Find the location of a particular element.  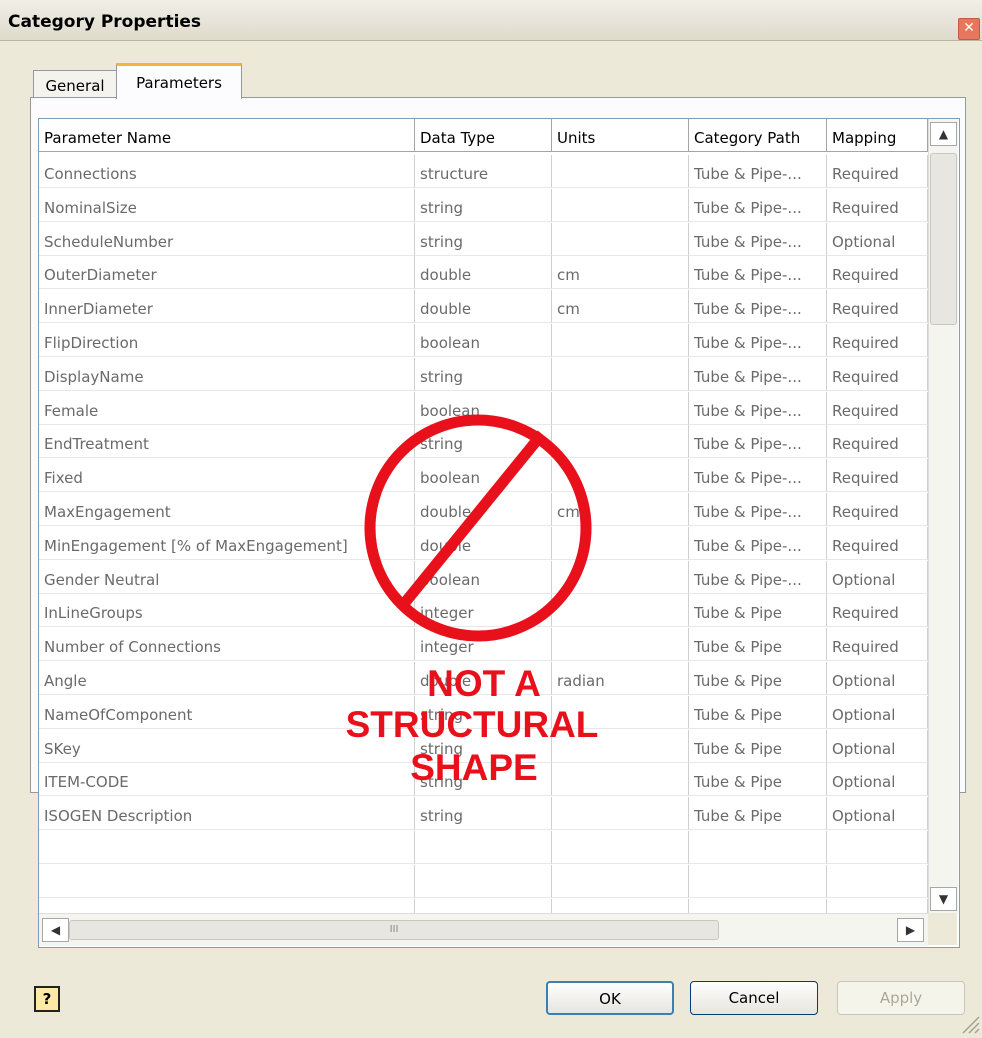

horizontal-scrollbar: ◀ III ▶ is located at coordinates (483, 929).